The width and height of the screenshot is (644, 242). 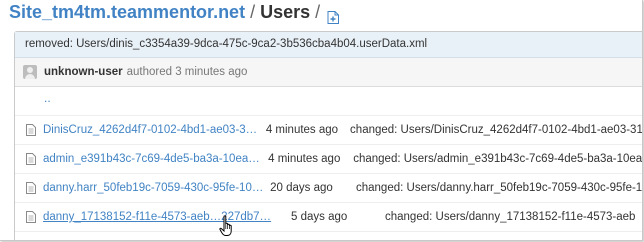 I want to click on parent-directory-row: .., so click(x=328, y=101).